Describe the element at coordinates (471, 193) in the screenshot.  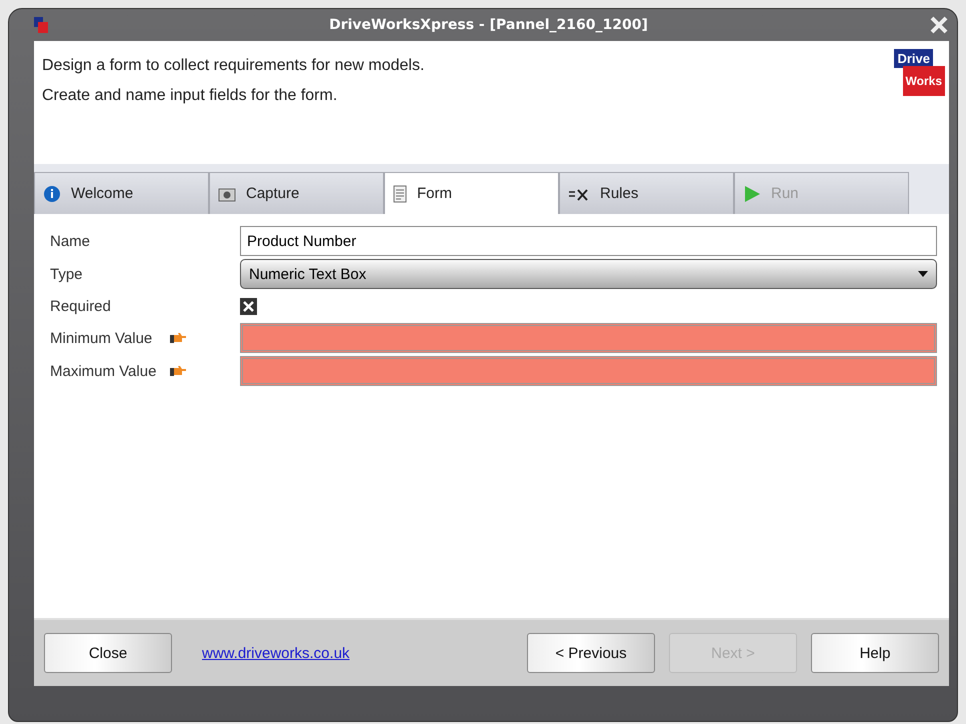
I see `tab: Form` at that location.